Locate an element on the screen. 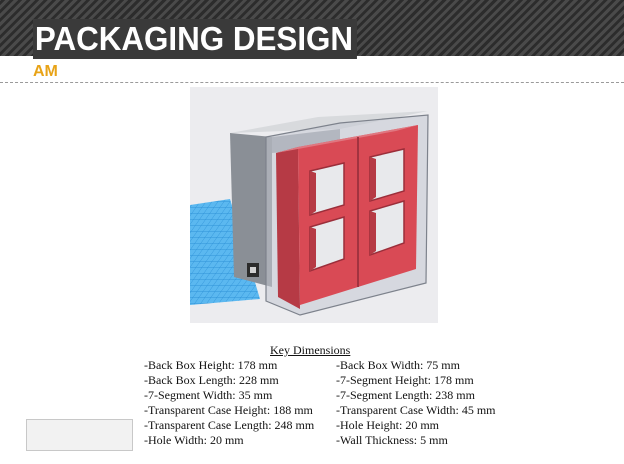 This screenshot has height=464, width=624. dimension-right-6: -Wall Thickness: 5 mm is located at coordinates (392, 440).